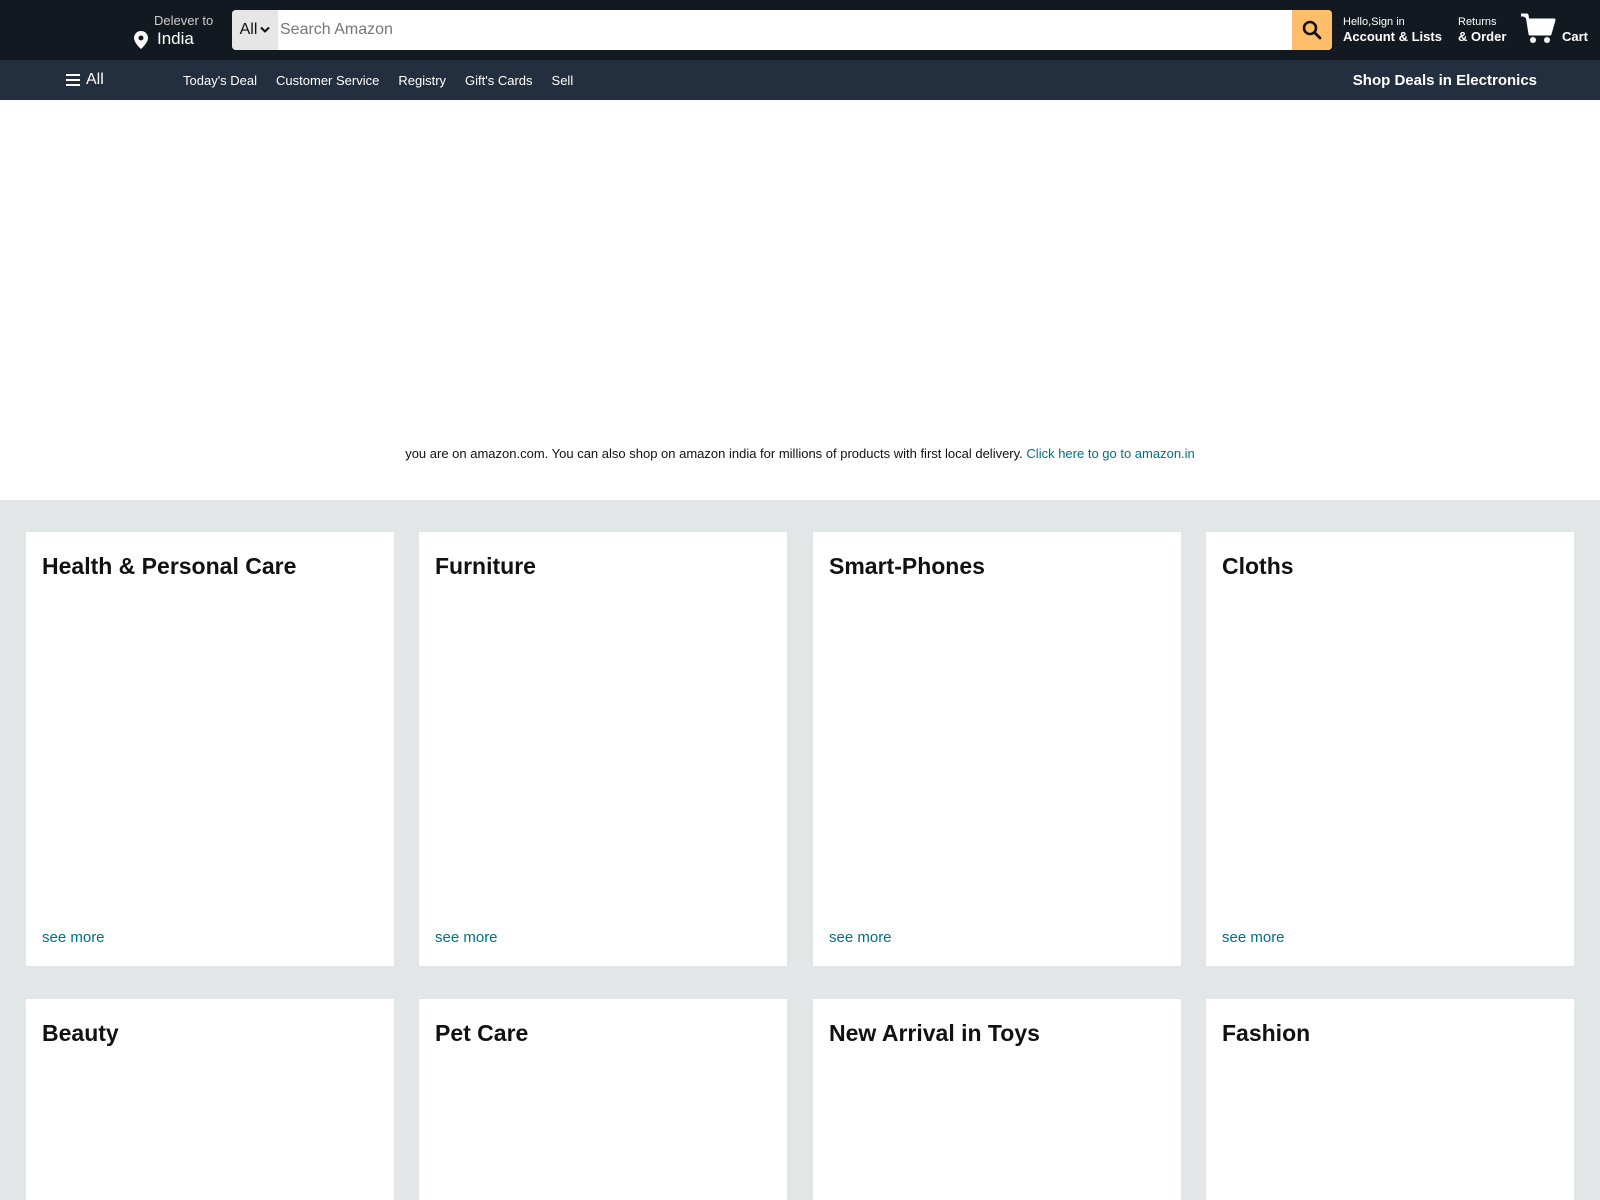 The image size is (1600, 1200). Describe the element at coordinates (422, 80) in the screenshot. I see `nav-link-registry: Registry` at that location.